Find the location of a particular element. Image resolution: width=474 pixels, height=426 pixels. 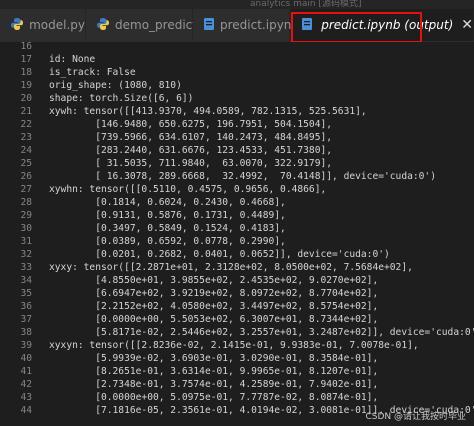

window-title: analytics main [源码模式] is located at coordinates (306, 4).